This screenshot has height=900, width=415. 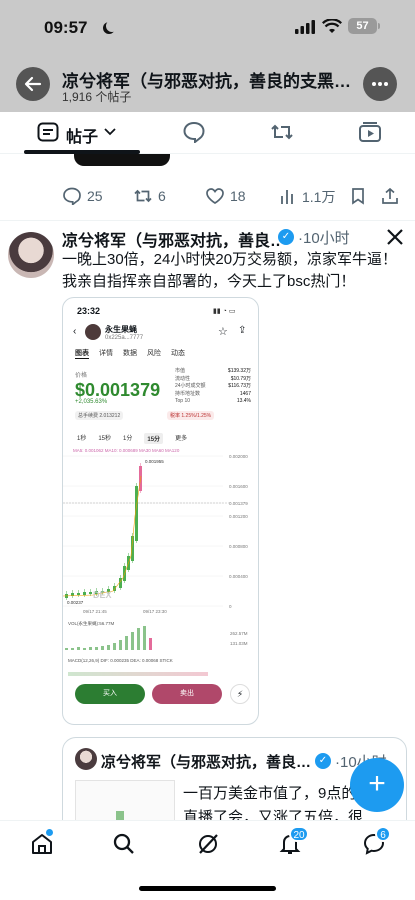 What do you see at coordinates (238, 546) in the screenshot?
I see `image-y-tick: 0.000800` at bounding box center [238, 546].